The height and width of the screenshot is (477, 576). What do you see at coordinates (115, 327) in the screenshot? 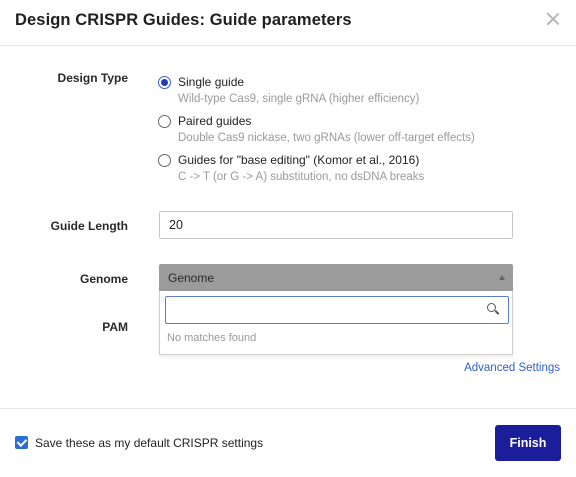
I see `pam-label: PAM` at bounding box center [115, 327].